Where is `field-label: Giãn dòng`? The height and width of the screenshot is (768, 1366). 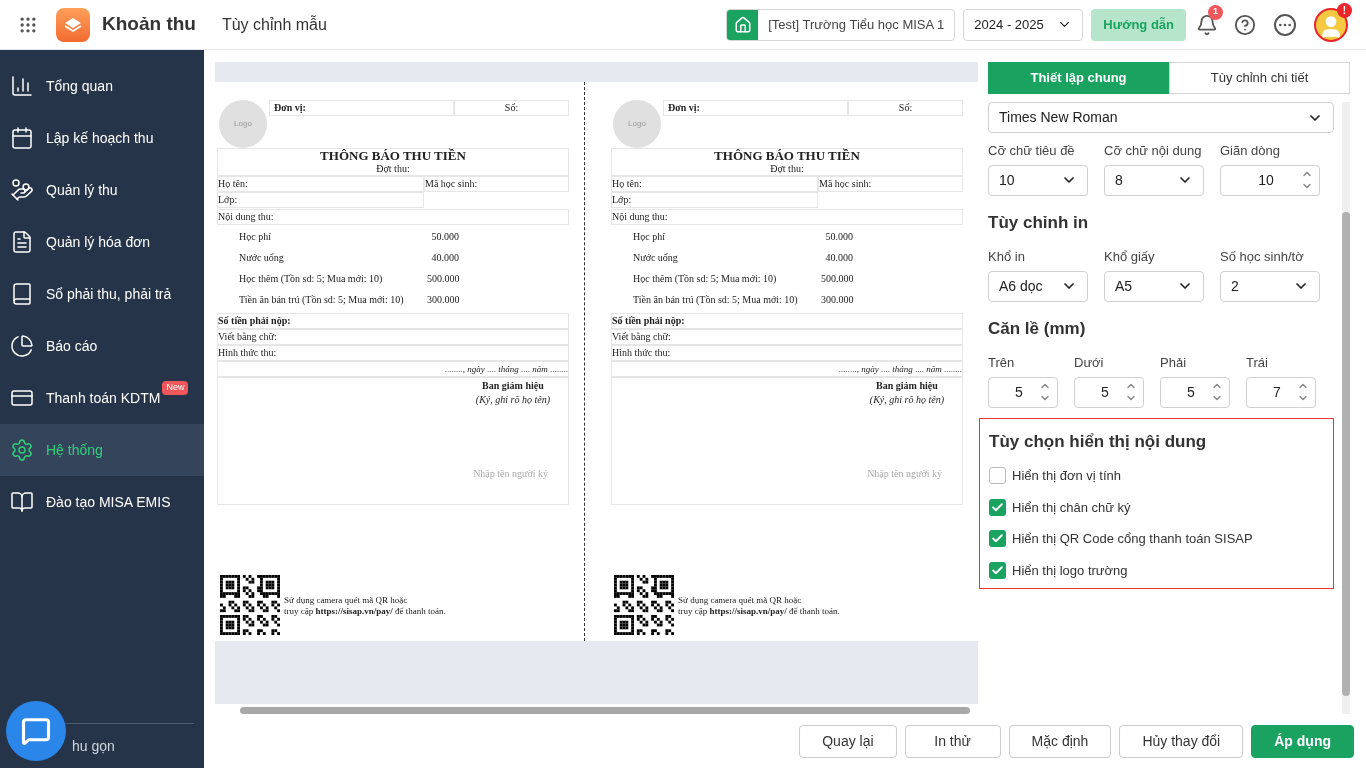
field-label: Giãn dòng is located at coordinates (1250, 151).